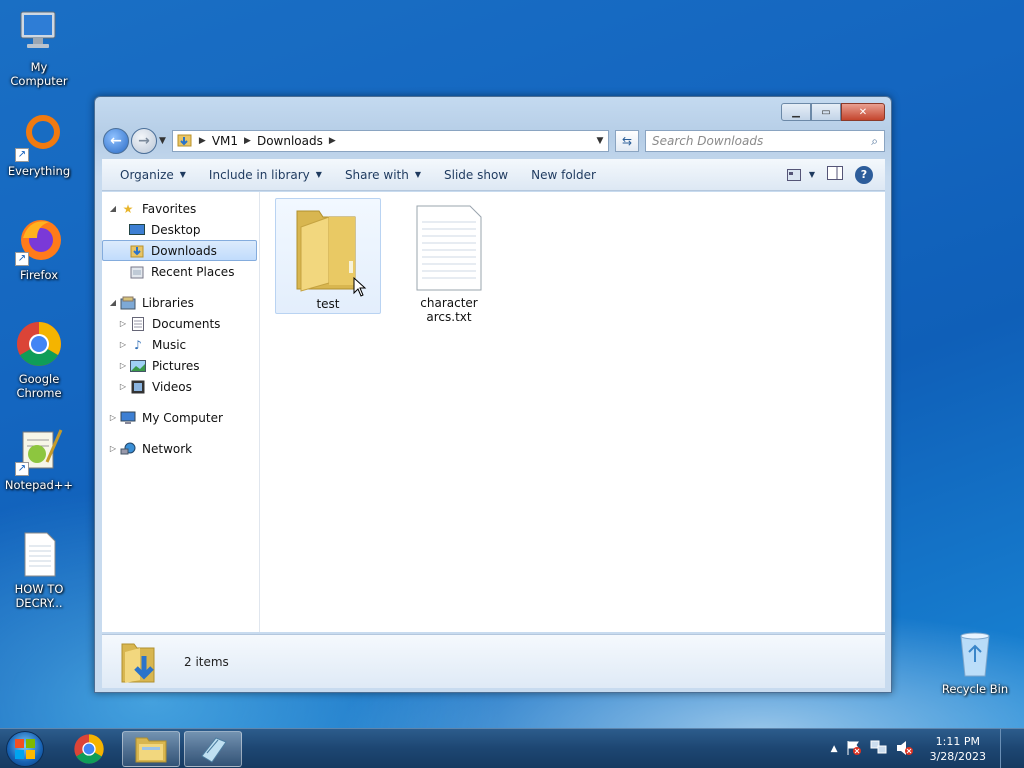 Image resolution: width=1024 pixels, height=768 pixels. What do you see at coordinates (162, 141) in the screenshot?
I see `recent-pages-dropdown: ▼` at bounding box center [162, 141].